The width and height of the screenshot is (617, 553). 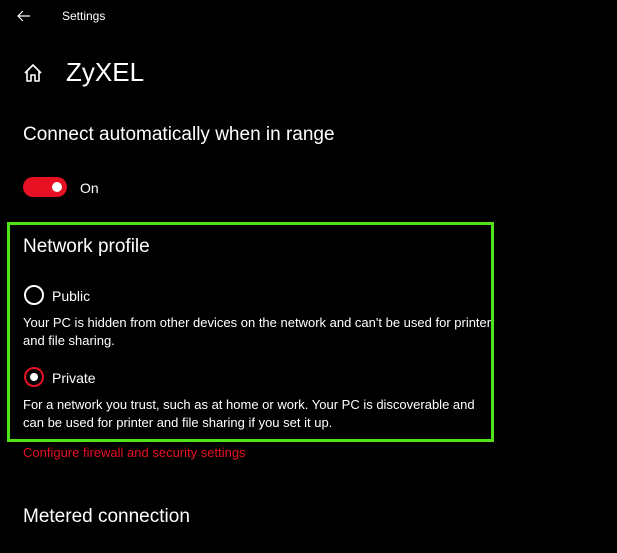 What do you see at coordinates (308, 17) in the screenshot?
I see `title-bar: Settings` at bounding box center [308, 17].